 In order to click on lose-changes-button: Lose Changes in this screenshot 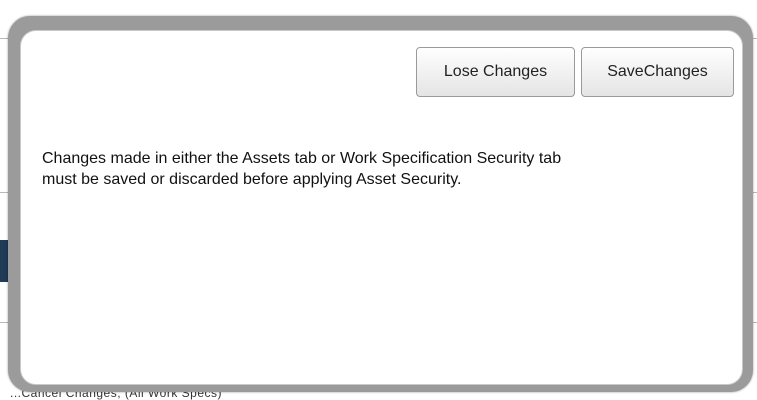, I will do `click(495, 72)`.